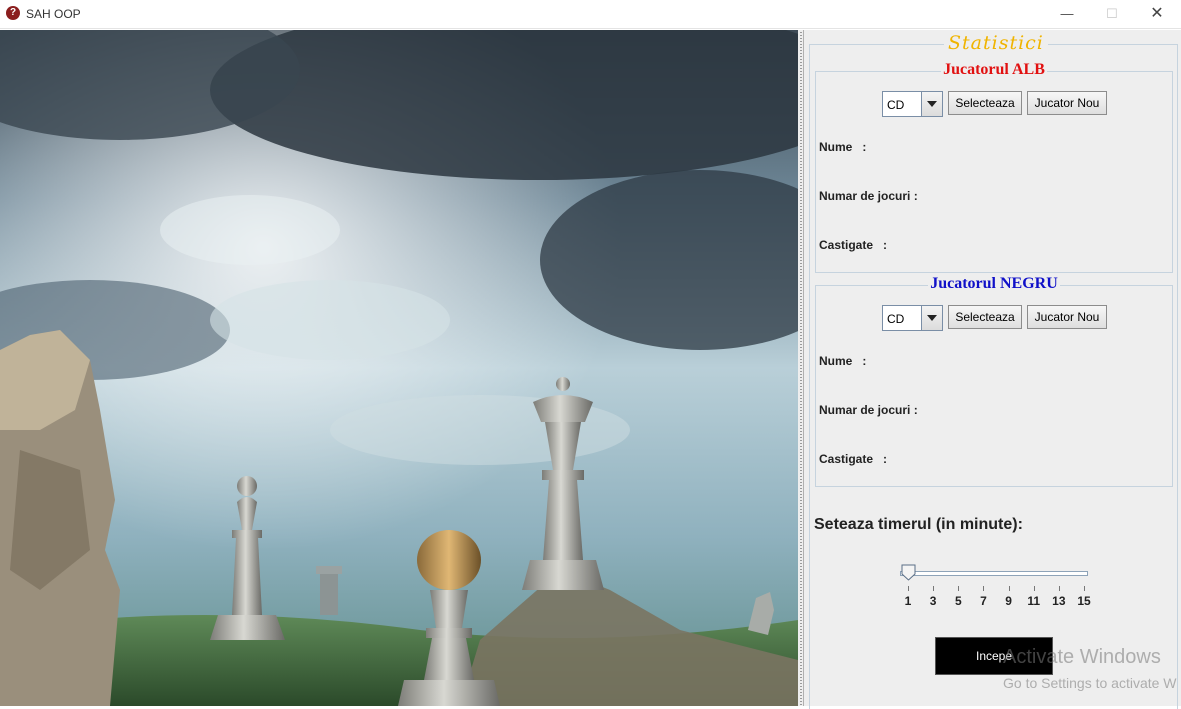 The image size is (1181, 709). What do you see at coordinates (843, 147) in the screenshot?
I see `white-name-label: Nume :` at bounding box center [843, 147].